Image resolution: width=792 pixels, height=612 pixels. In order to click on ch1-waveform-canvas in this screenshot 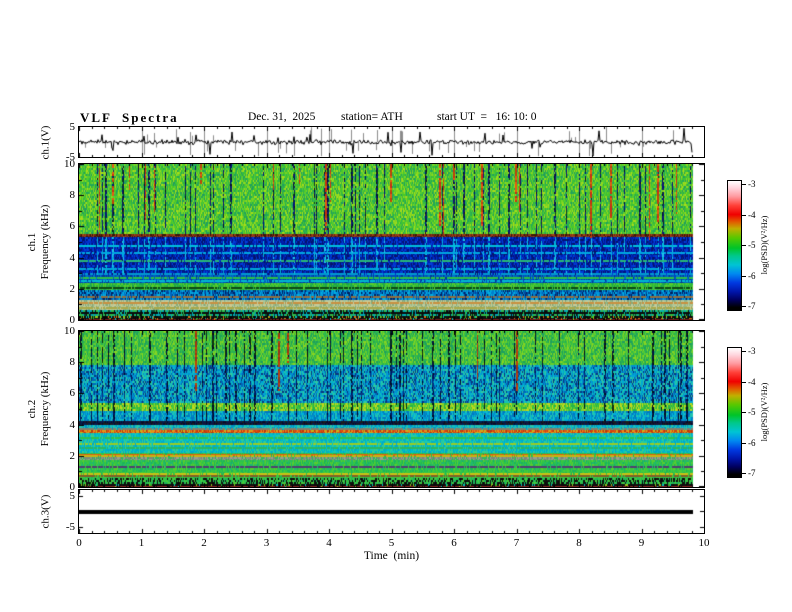, I will do `click(391, 142)`.